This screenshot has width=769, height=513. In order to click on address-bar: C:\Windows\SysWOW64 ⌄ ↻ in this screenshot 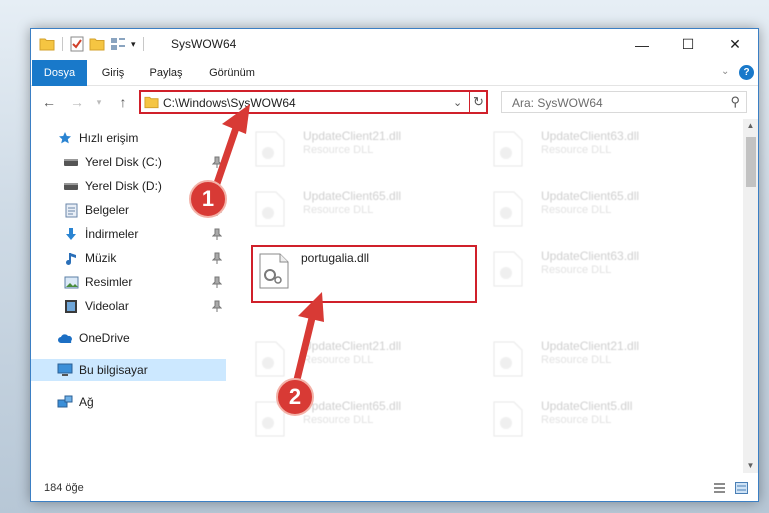, I will do `click(313, 102)`.